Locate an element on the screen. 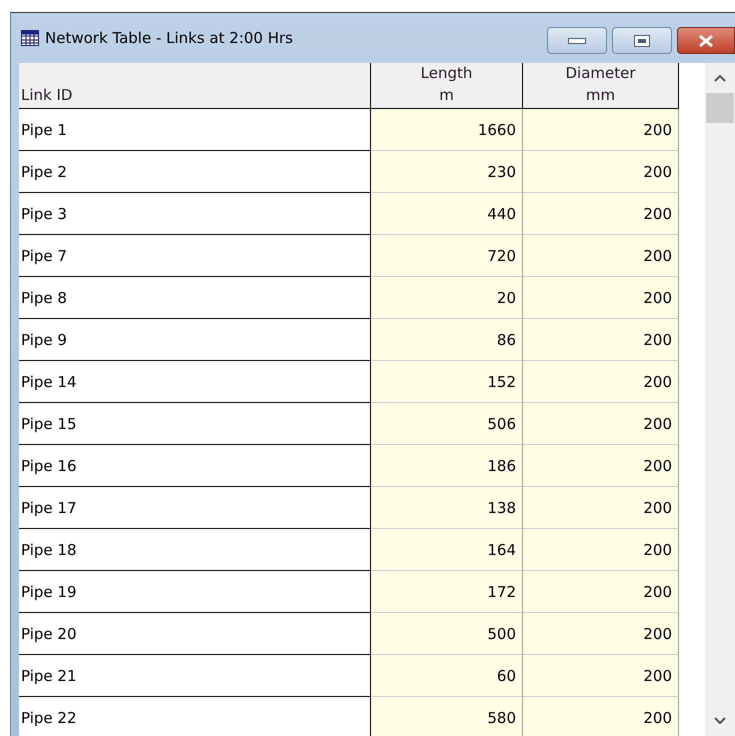  scroll-down-icon is located at coordinates (720, 721).